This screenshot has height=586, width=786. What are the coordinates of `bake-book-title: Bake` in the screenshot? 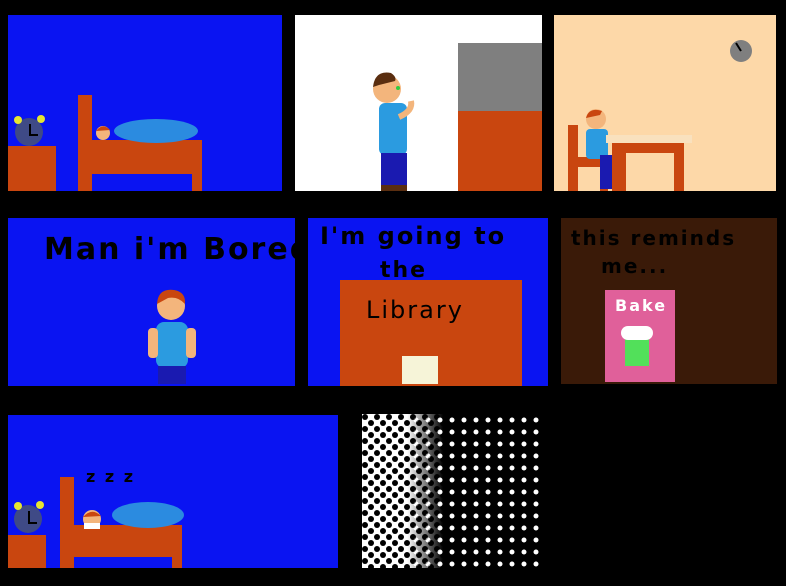 It's located at (641, 305).